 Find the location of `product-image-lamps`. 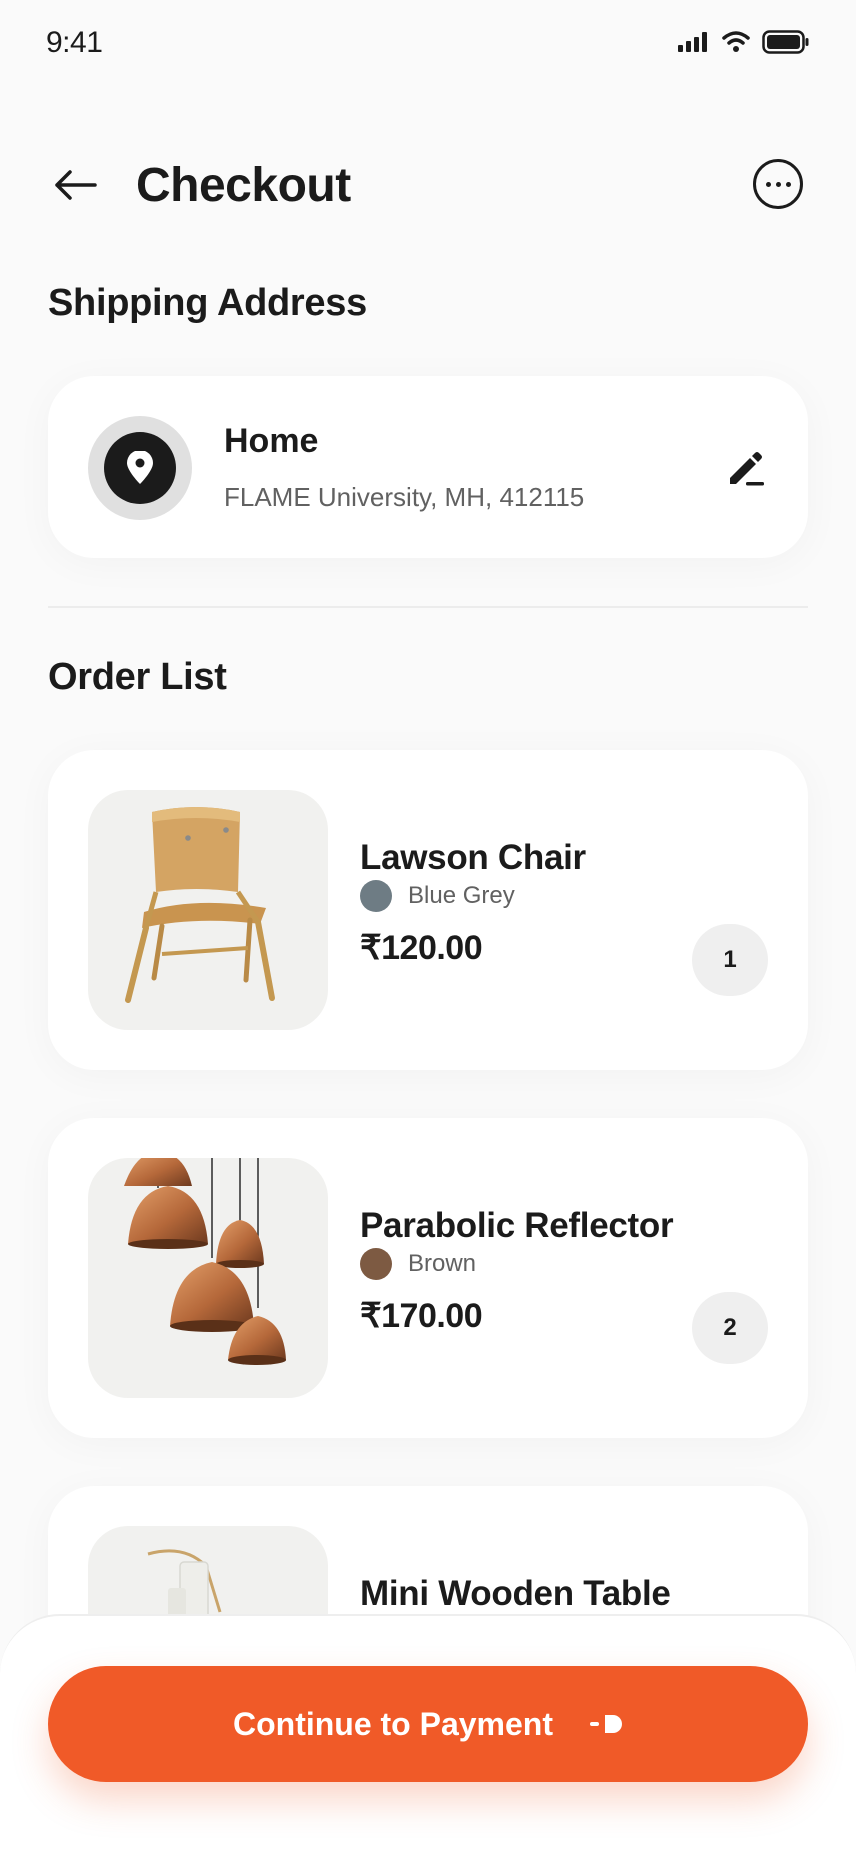

product-image-lamps is located at coordinates (208, 1278).